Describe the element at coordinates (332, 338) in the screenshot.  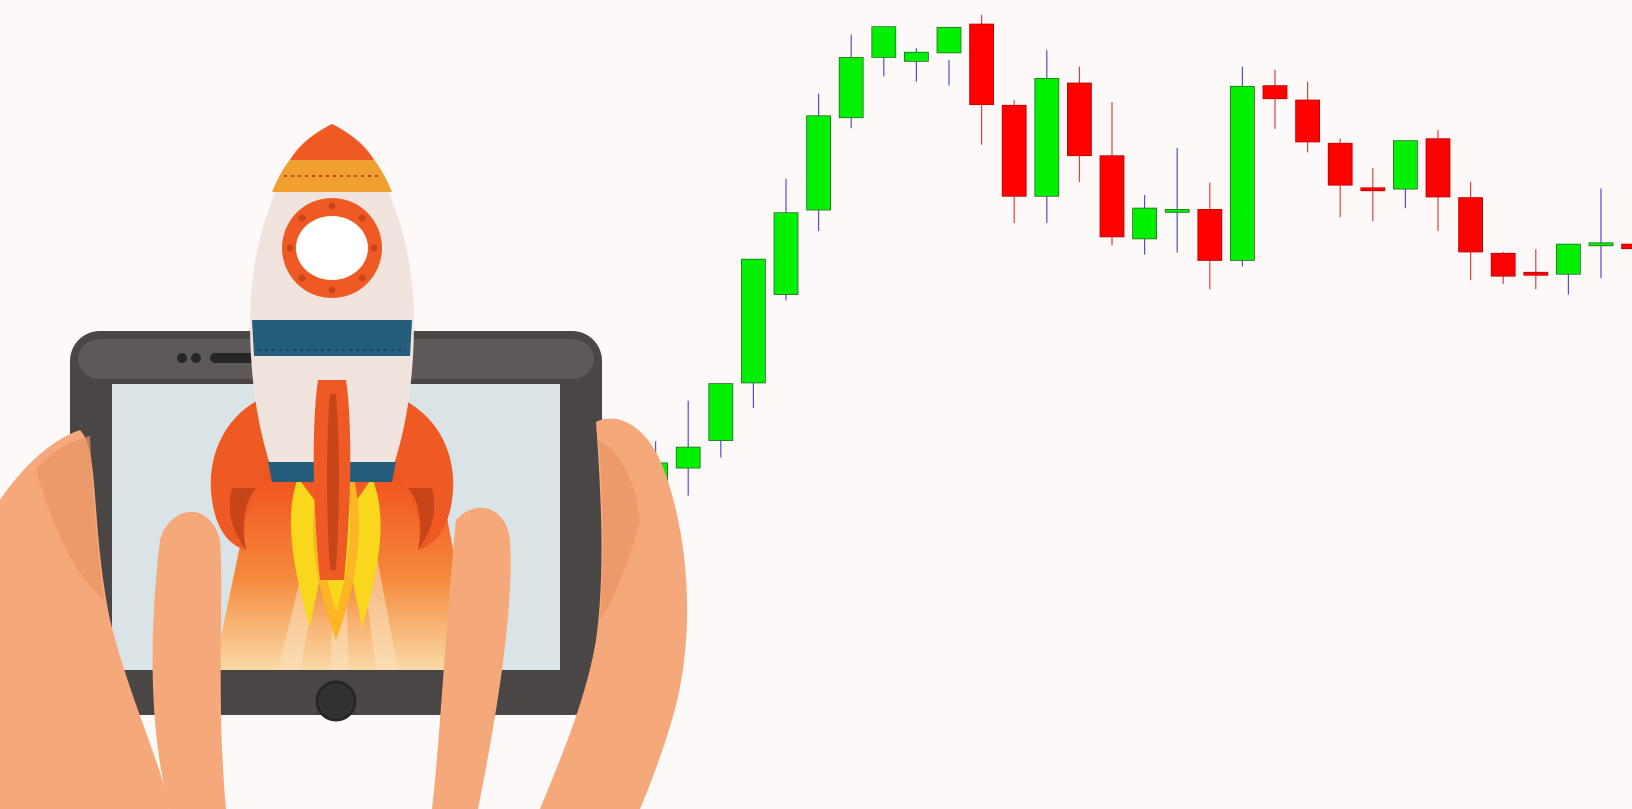
I see `rocket-band` at that location.